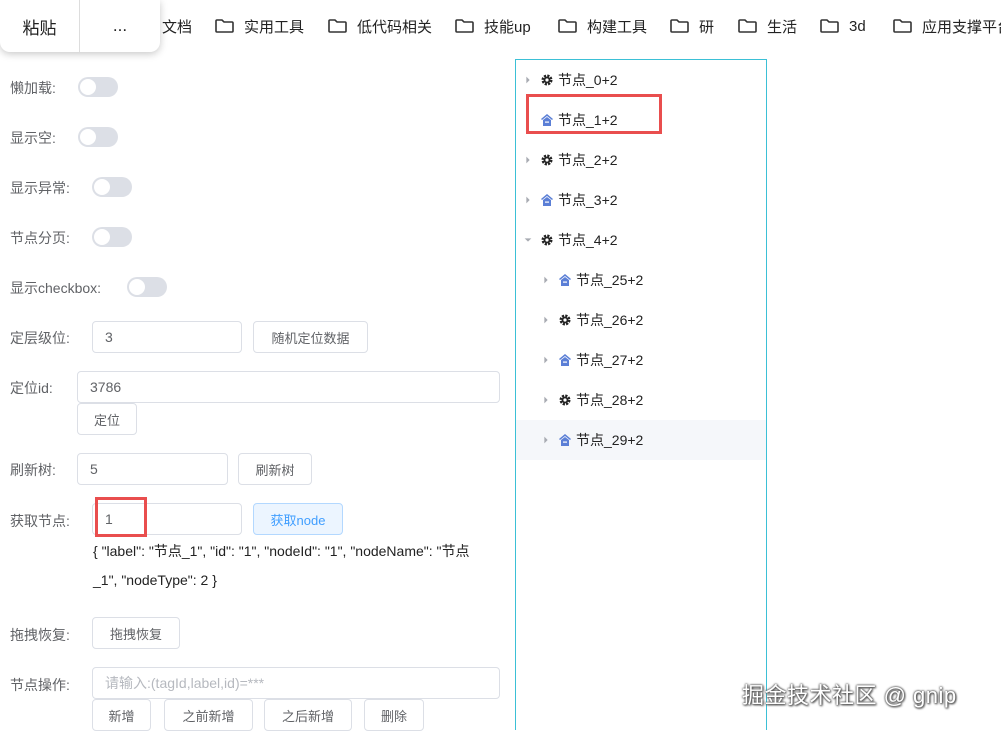 The image size is (1001, 731). What do you see at coordinates (588, 120) in the screenshot?
I see `tree-node-label: 节点_1+2` at bounding box center [588, 120].